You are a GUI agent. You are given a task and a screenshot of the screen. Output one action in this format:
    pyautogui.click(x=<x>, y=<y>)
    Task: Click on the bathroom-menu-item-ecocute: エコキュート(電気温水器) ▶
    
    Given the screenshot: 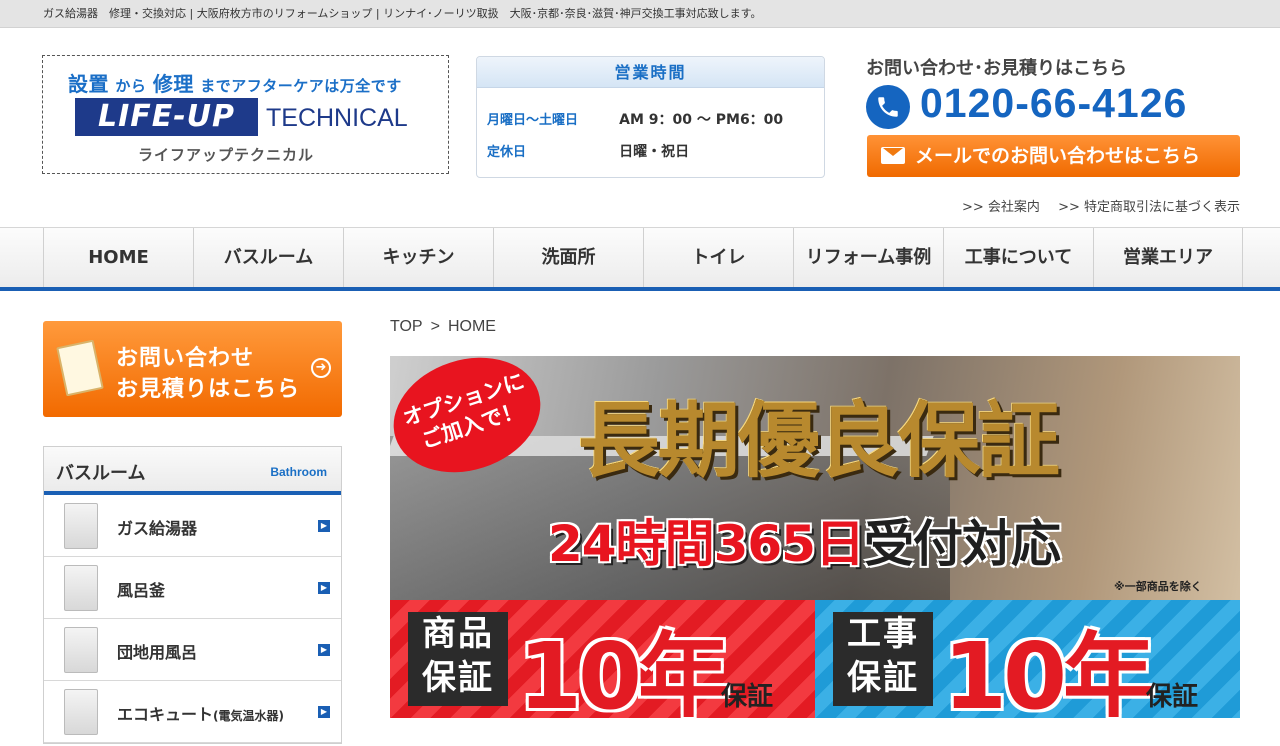 What is the action you would take?
    pyautogui.click(x=192, y=712)
    